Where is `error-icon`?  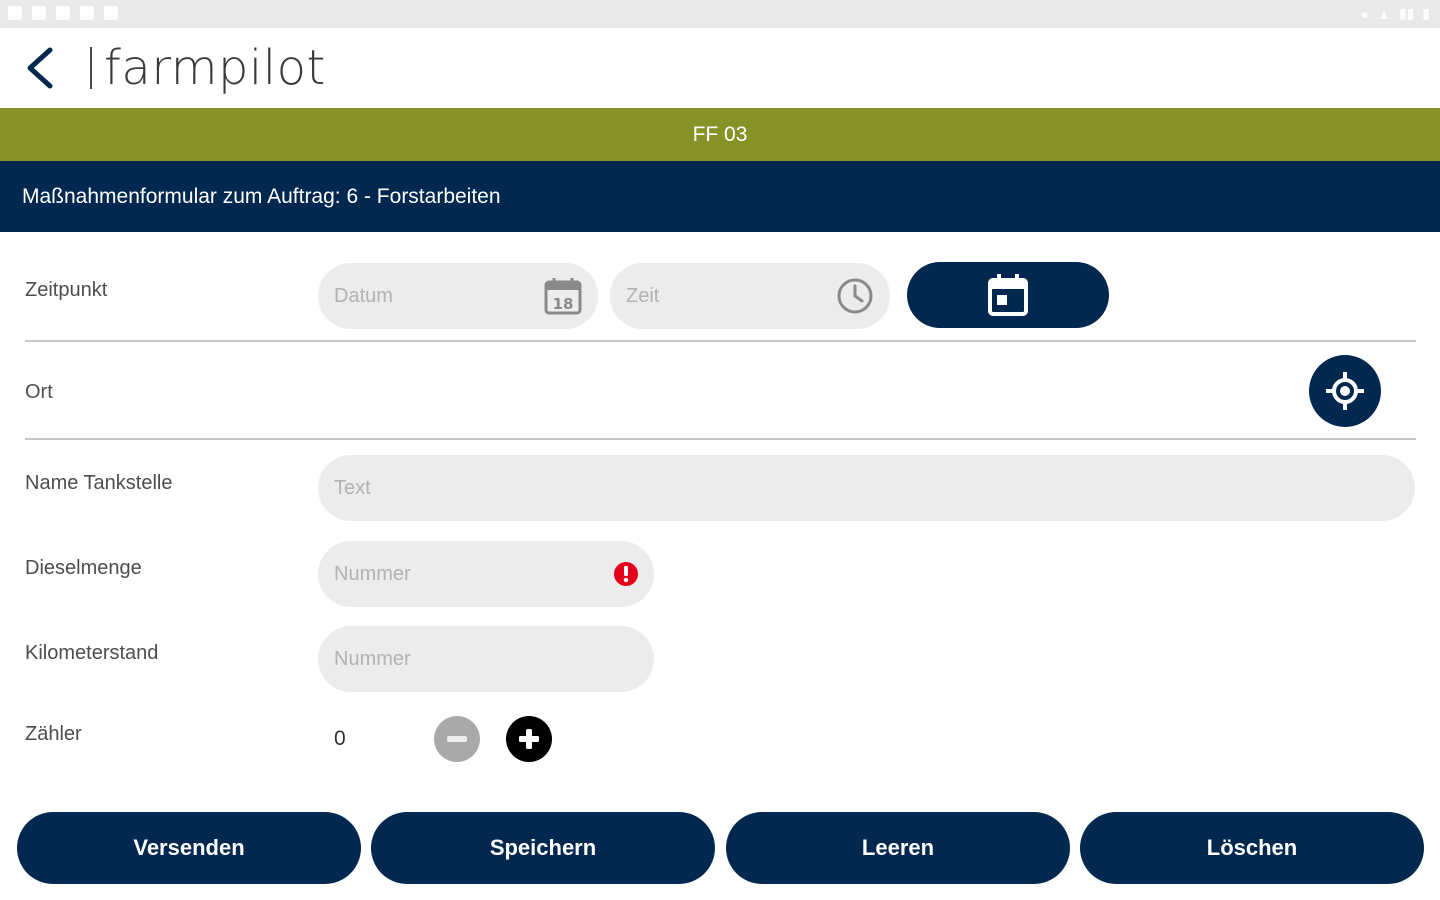 error-icon is located at coordinates (626, 574).